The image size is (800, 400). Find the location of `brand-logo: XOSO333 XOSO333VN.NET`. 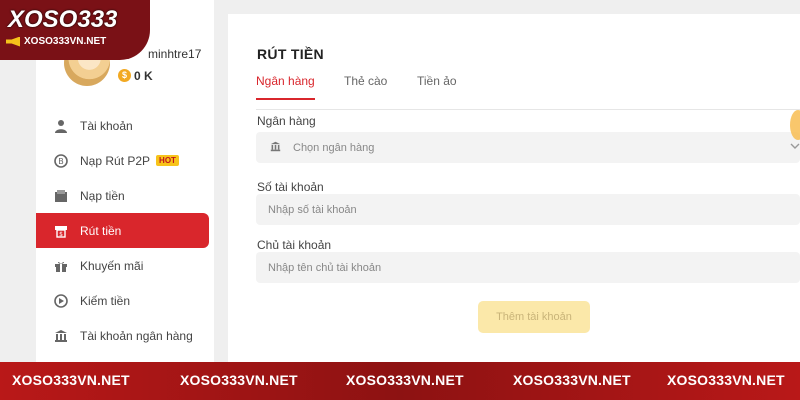

brand-logo: XOSO333 XOSO333VN.NET is located at coordinates (75, 30).